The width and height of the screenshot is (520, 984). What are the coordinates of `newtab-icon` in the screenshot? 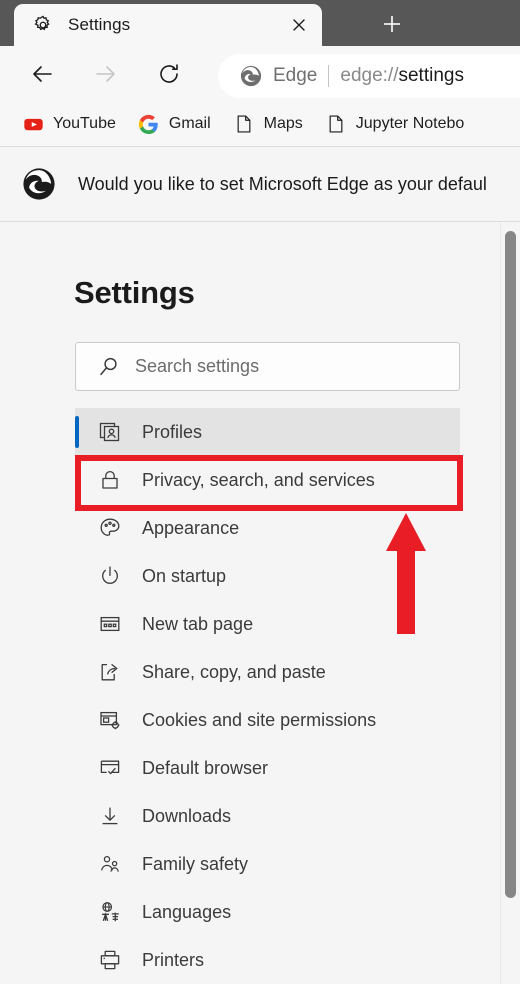 It's located at (110, 624).